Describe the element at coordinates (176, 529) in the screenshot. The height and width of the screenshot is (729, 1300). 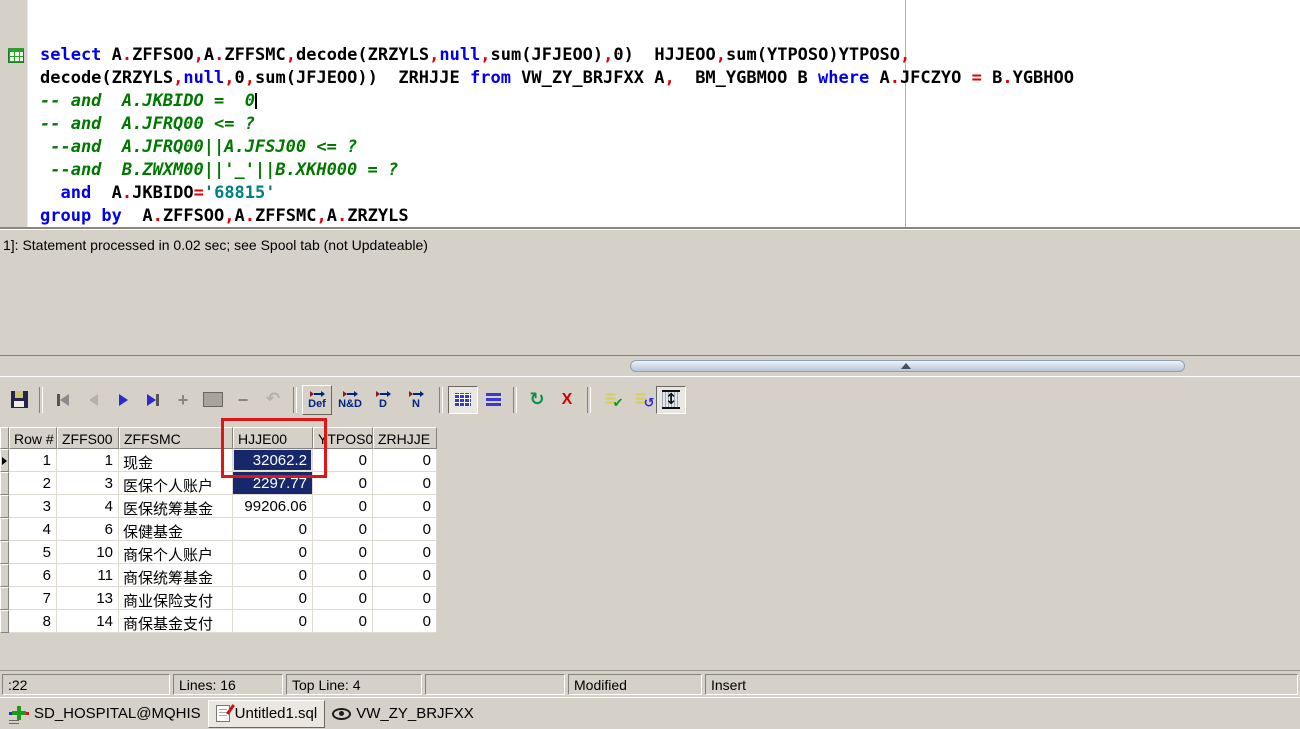
I see `cell: 保健基金` at that location.